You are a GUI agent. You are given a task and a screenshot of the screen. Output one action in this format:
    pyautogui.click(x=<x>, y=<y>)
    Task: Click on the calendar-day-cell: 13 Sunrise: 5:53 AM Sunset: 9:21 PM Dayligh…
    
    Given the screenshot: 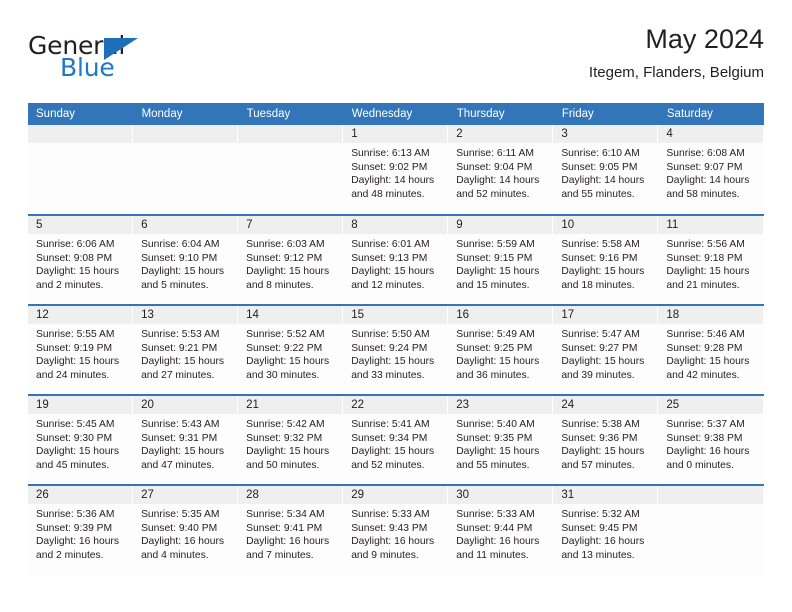 What is the action you would take?
    pyautogui.click(x=186, y=350)
    